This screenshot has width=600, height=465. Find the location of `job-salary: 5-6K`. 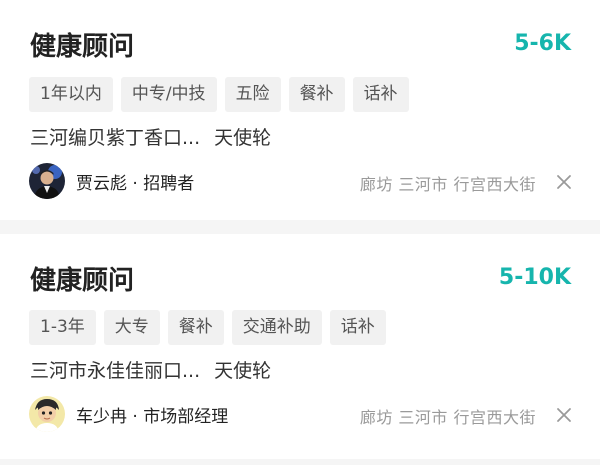

job-salary: 5-6K is located at coordinates (542, 43).